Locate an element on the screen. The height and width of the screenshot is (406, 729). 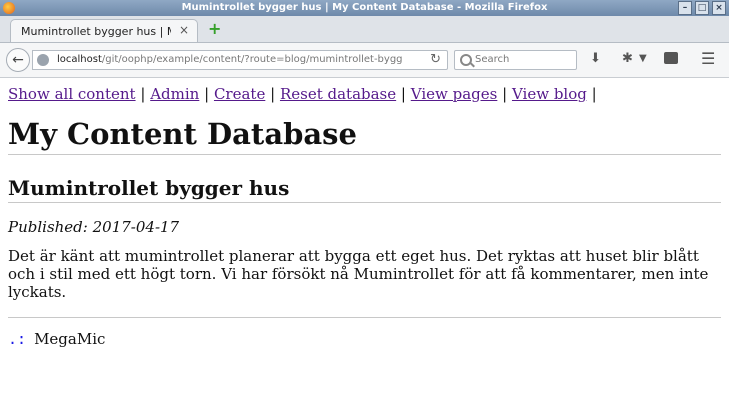
search-bar: Search is located at coordinates (515, 60).